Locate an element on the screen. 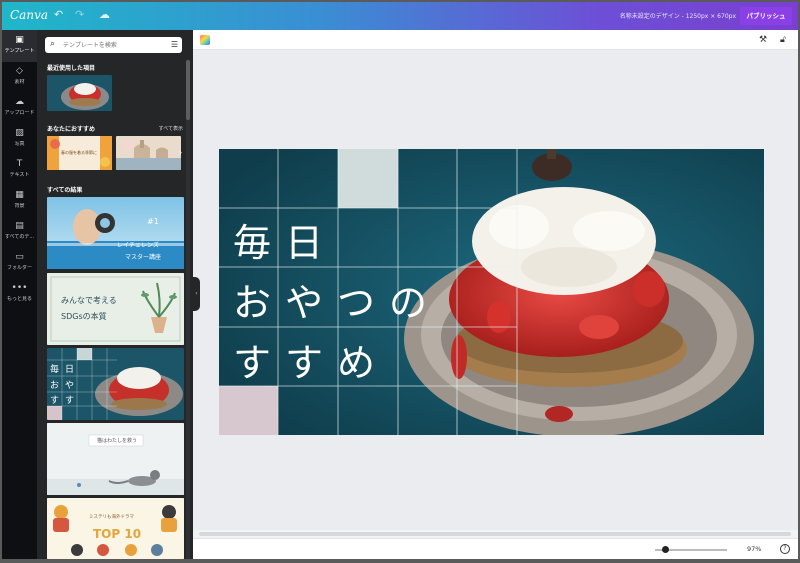 This screenshot has width=800, height=563. result-thumb-snack-char-2: 日 is located at coordinates (70, 370).